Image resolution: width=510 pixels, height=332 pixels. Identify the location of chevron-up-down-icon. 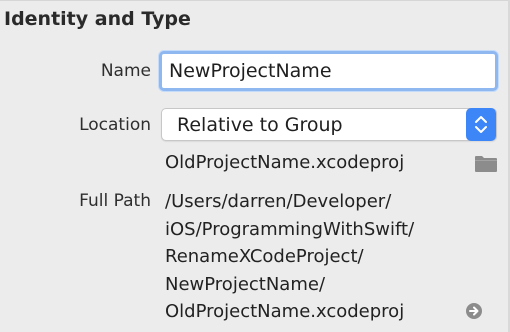
(481, 124).